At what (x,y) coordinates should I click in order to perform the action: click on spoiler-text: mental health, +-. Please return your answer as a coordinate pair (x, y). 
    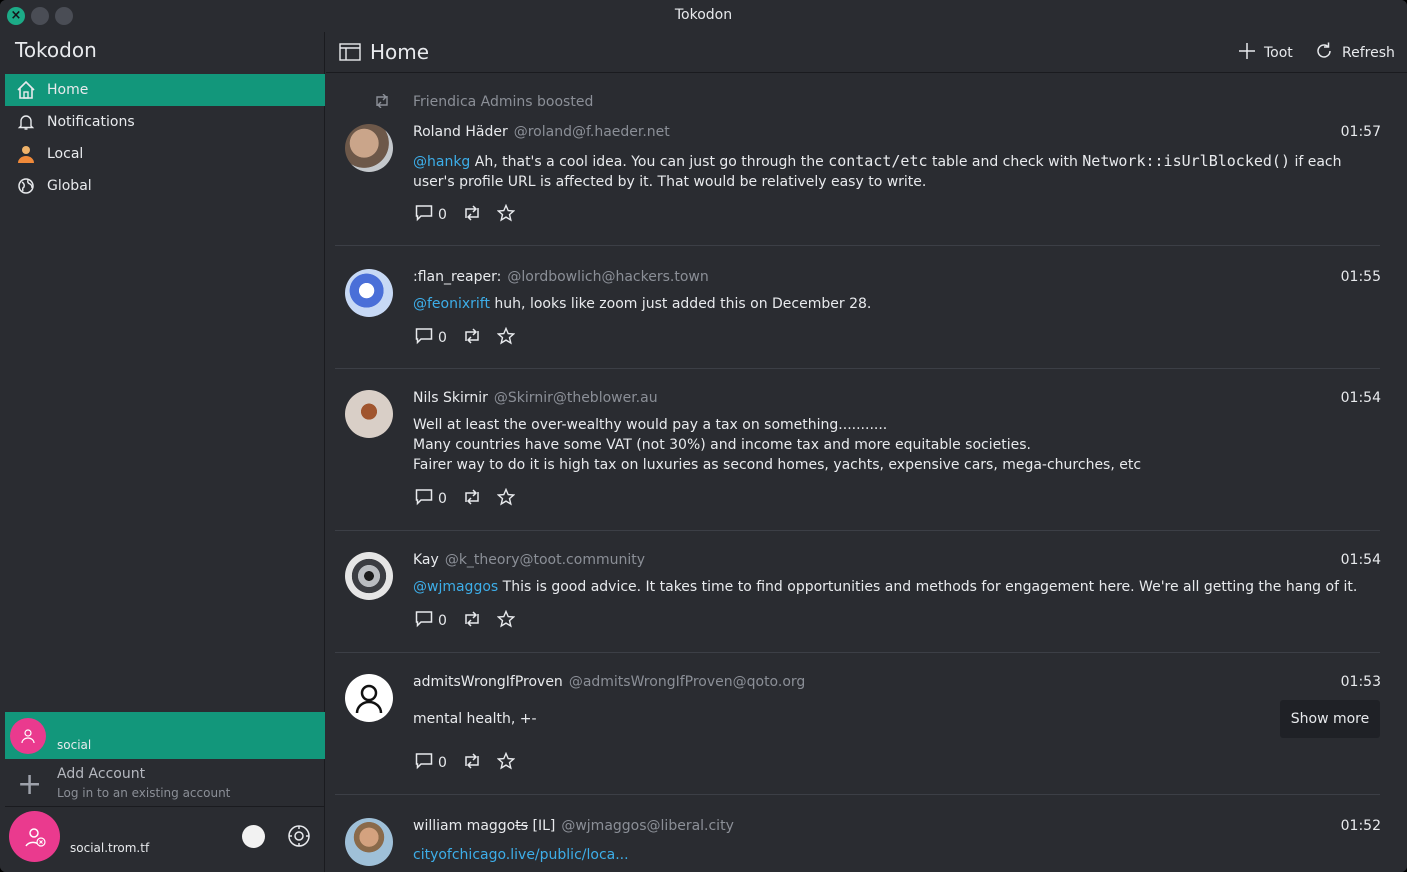
    Looking at the image, I should click on (475, 719).